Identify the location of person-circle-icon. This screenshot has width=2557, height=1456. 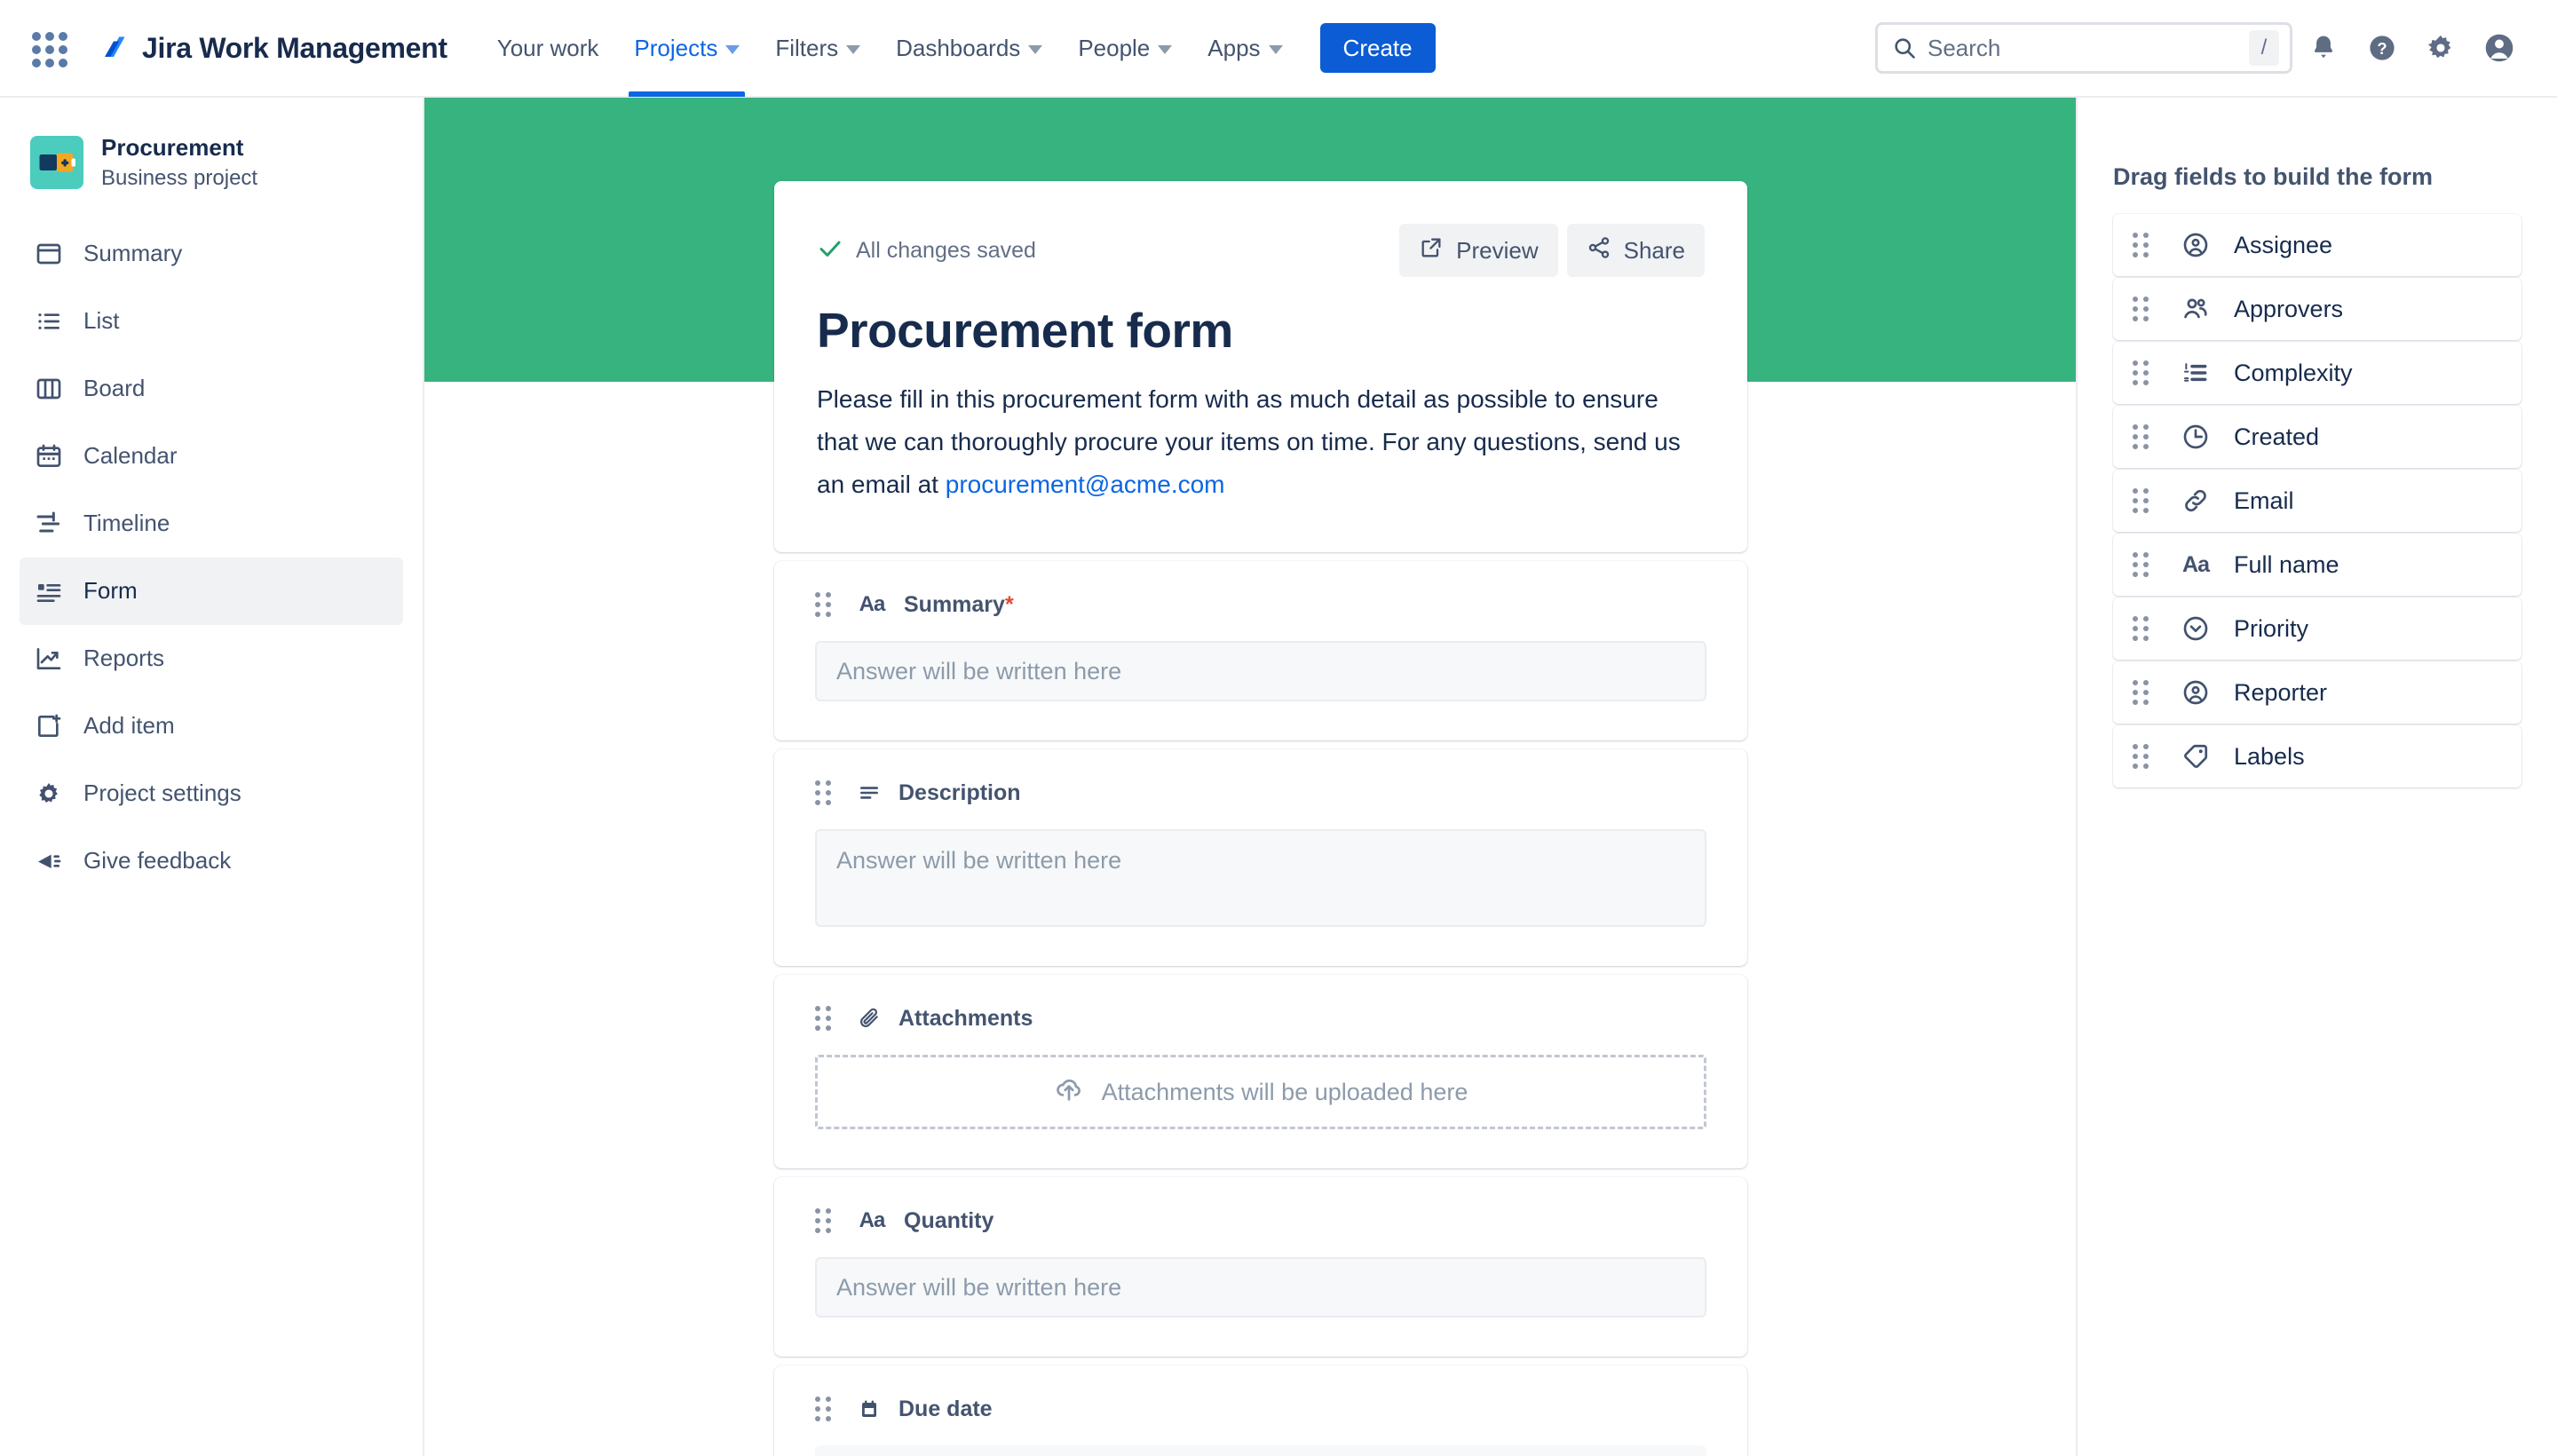
(2196, 692).